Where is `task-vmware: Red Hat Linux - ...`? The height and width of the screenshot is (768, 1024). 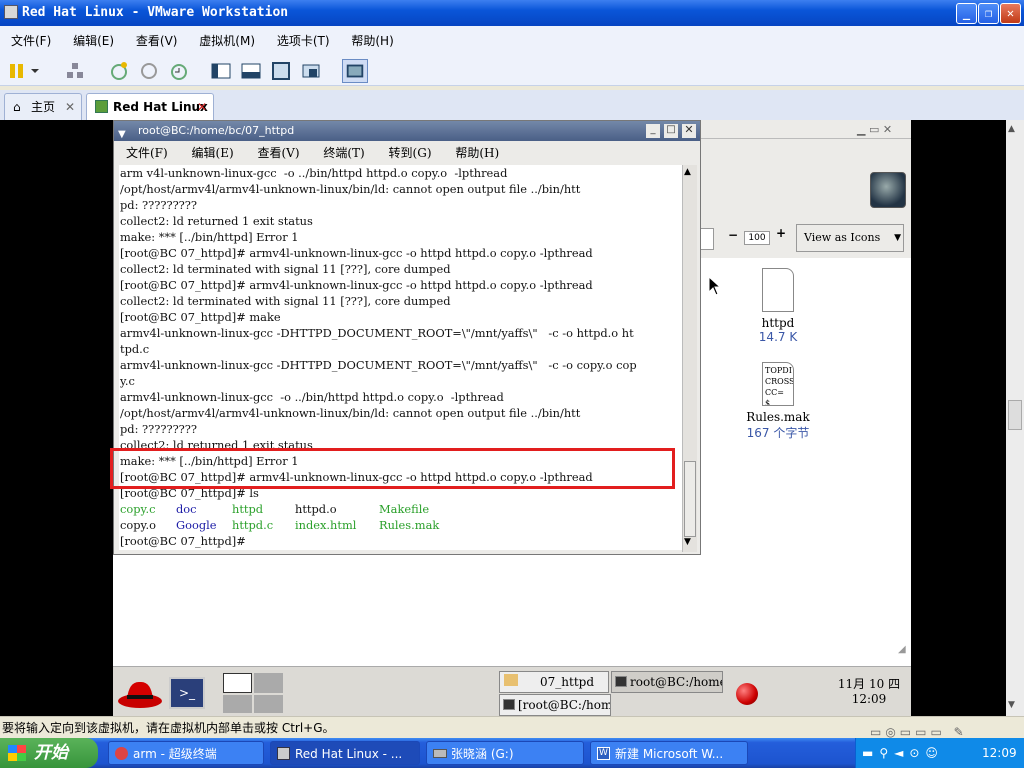 task-vmware: Red Hat Linux - ... is located at coordinates (345, 753).